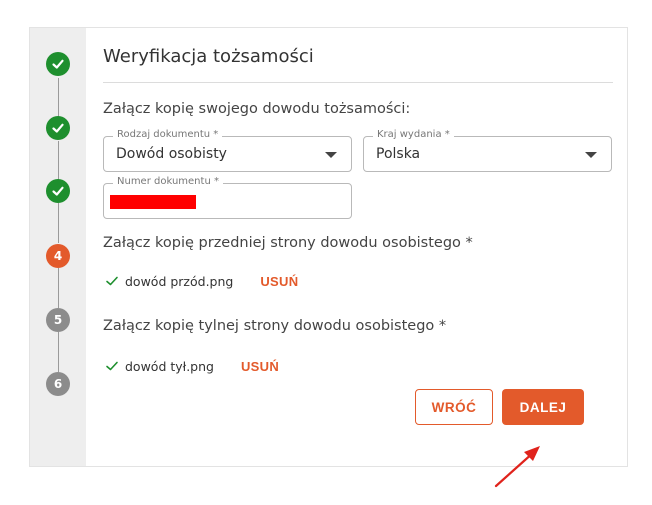 Image resolution: width=652 pixels, height=505 pixels. Describe the element at coordinates (153, 202) in the screenshot. I see `redaction-bar` at that location.